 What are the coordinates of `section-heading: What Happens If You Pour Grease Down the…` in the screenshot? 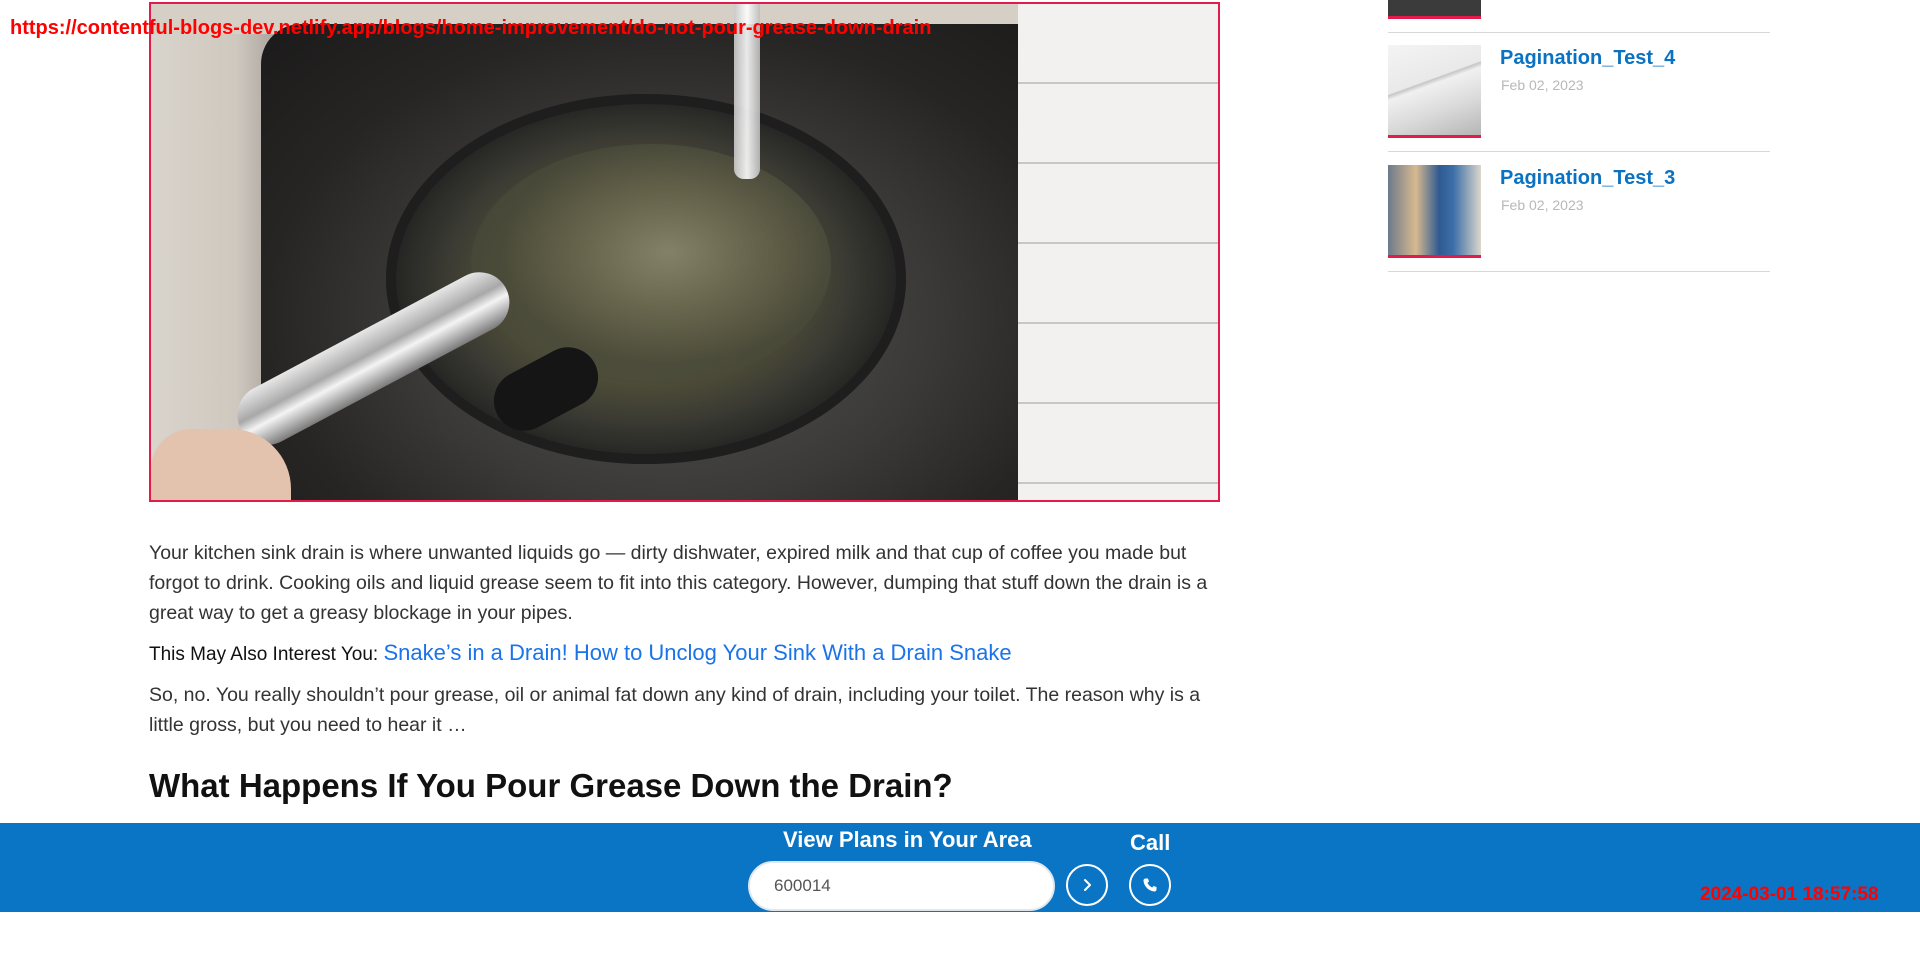 It's located at (551, 785).